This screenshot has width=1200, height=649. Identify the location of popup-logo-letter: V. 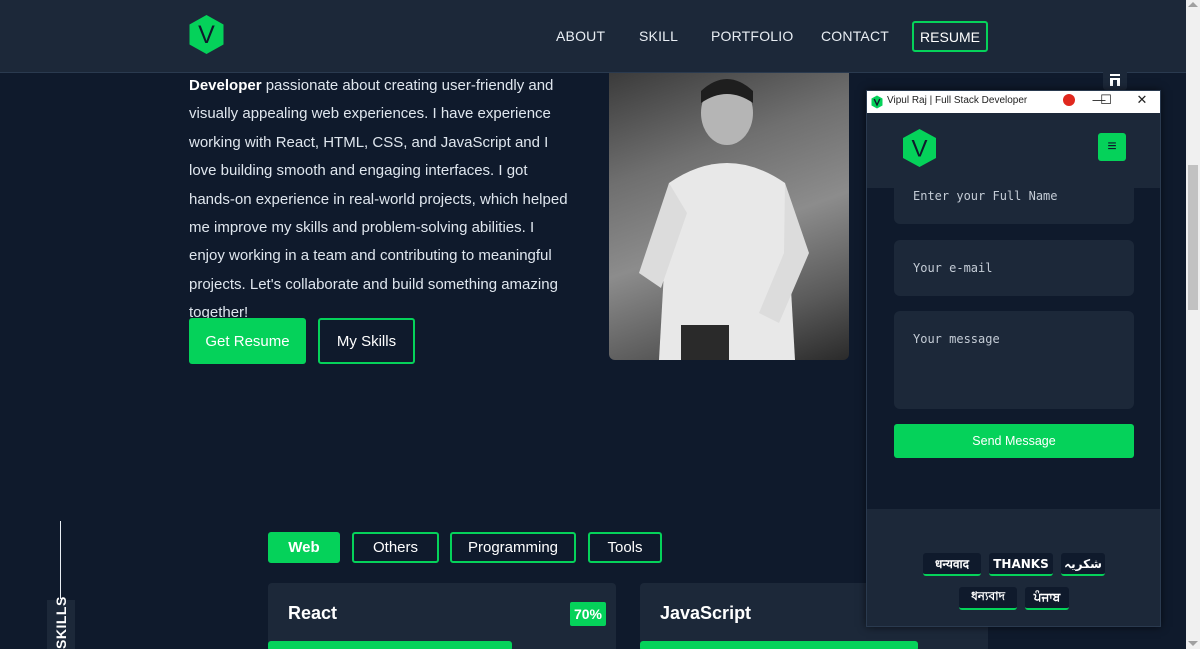
(919, 149).